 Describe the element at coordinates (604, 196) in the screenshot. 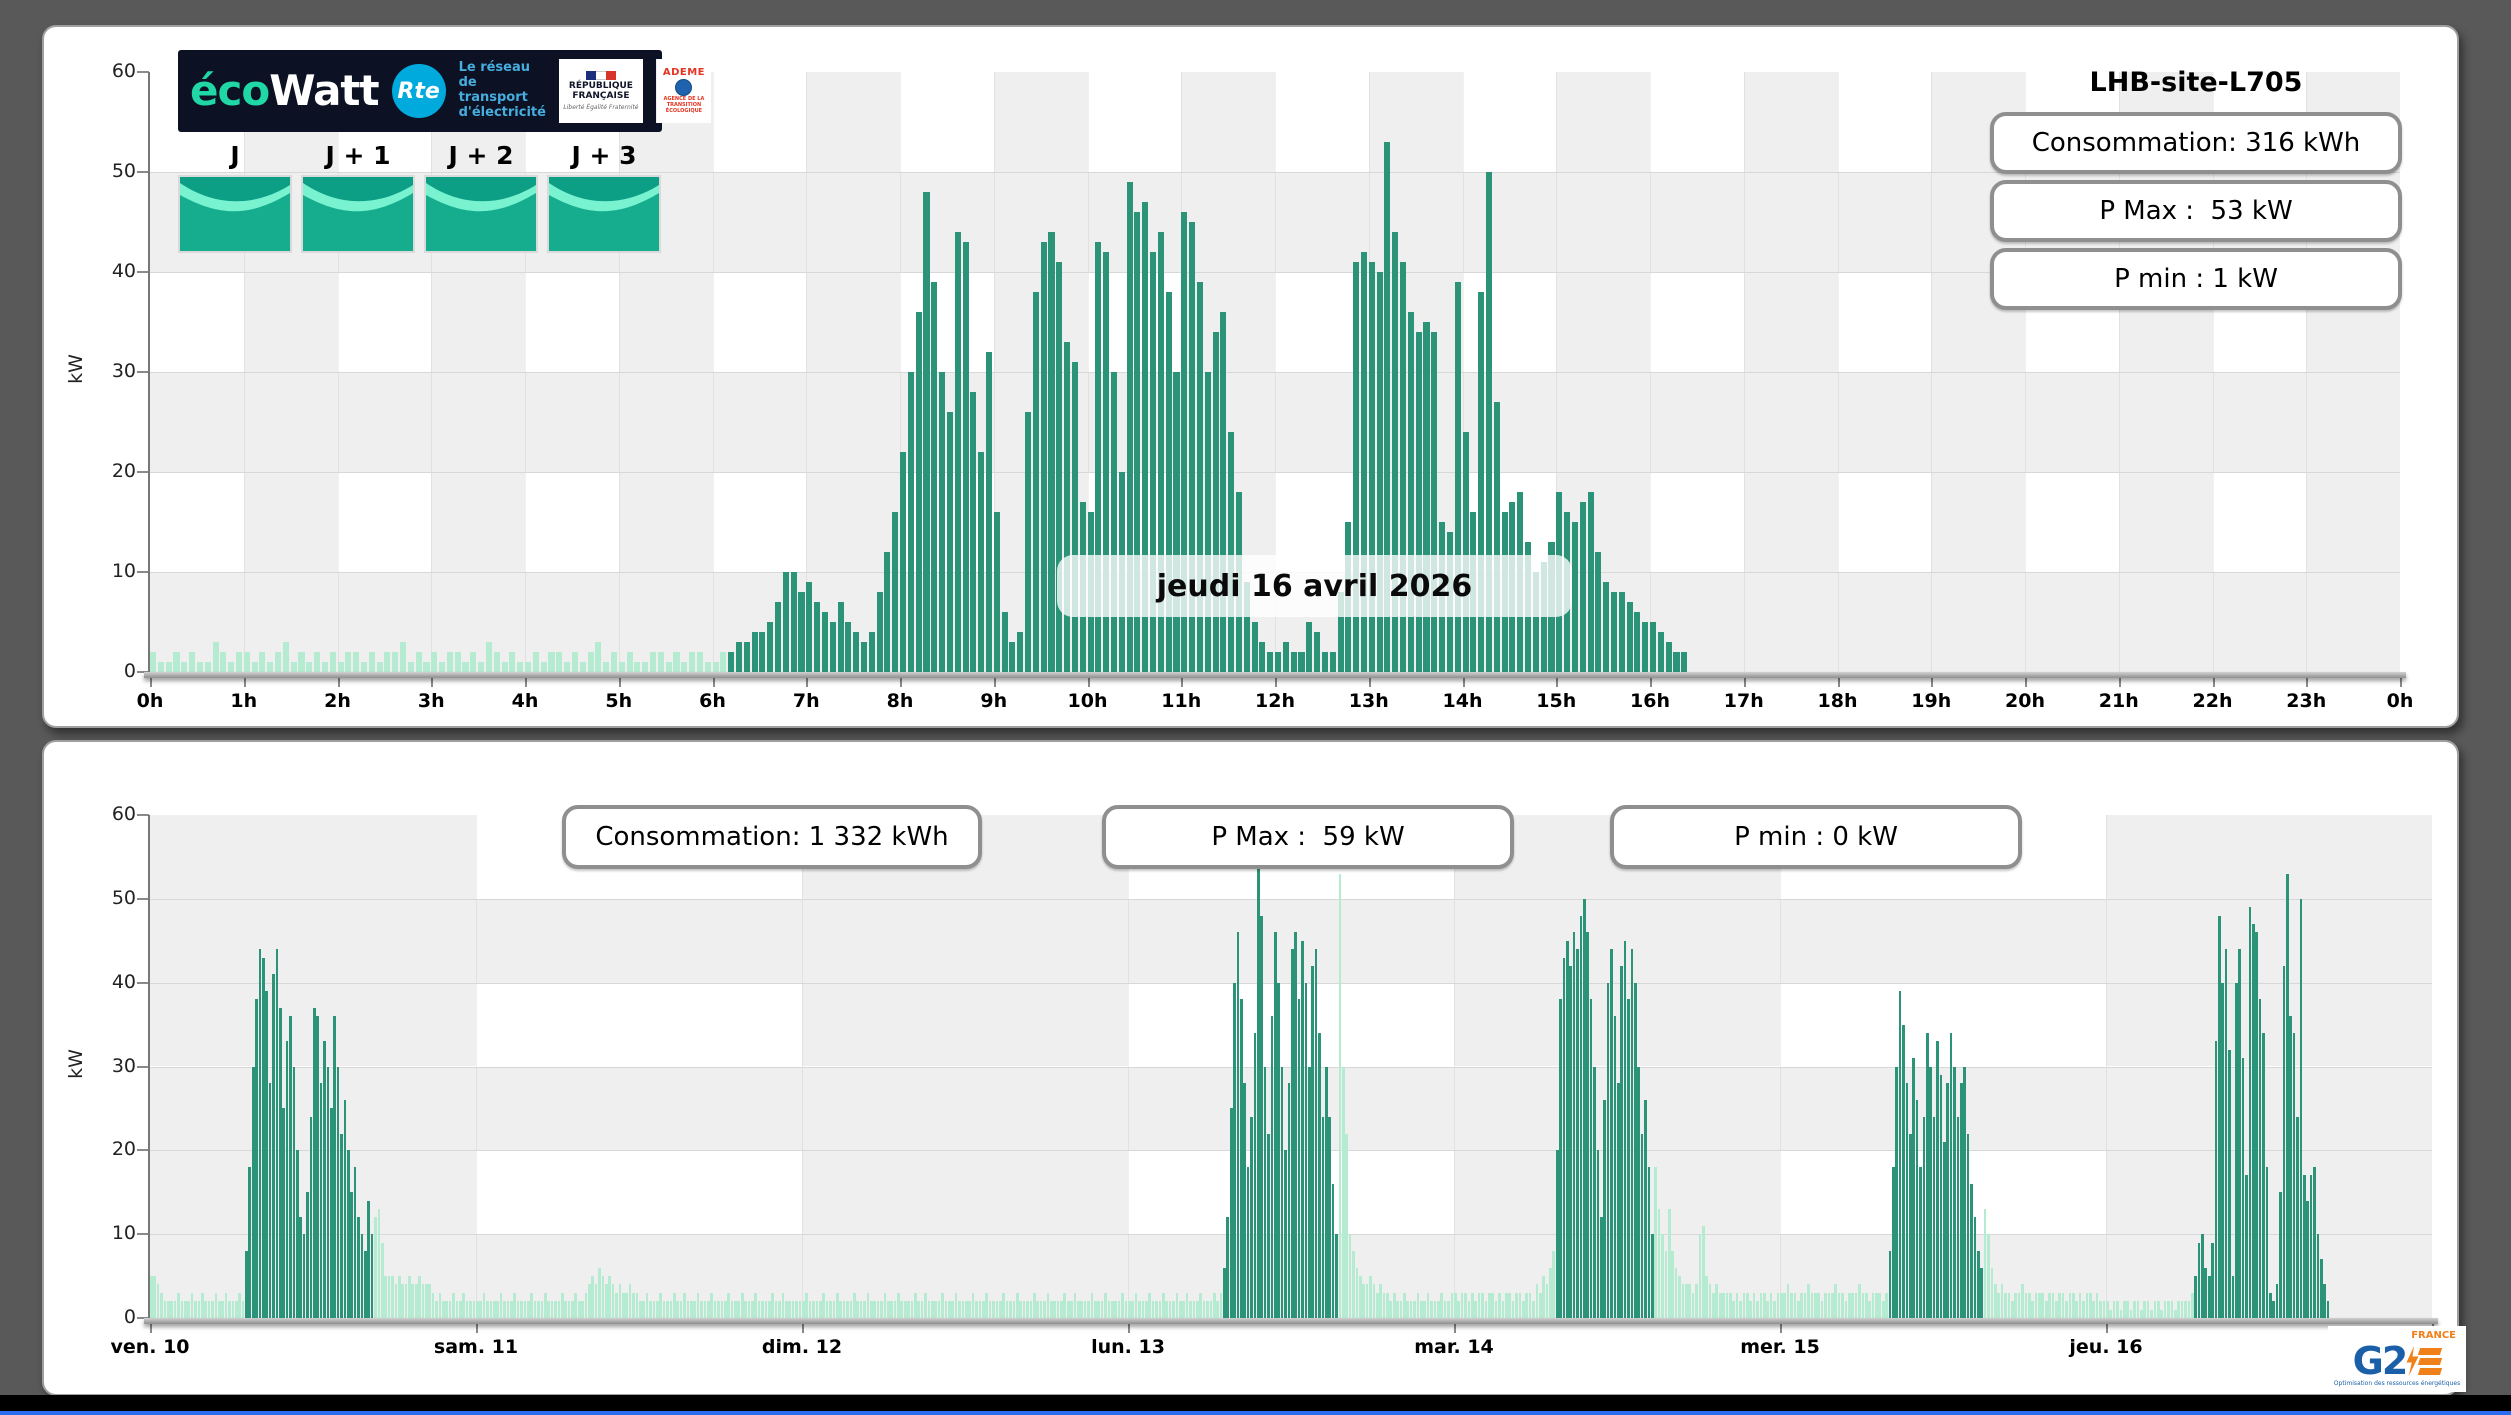

I see `day-button-j3: J + 3` at that location.